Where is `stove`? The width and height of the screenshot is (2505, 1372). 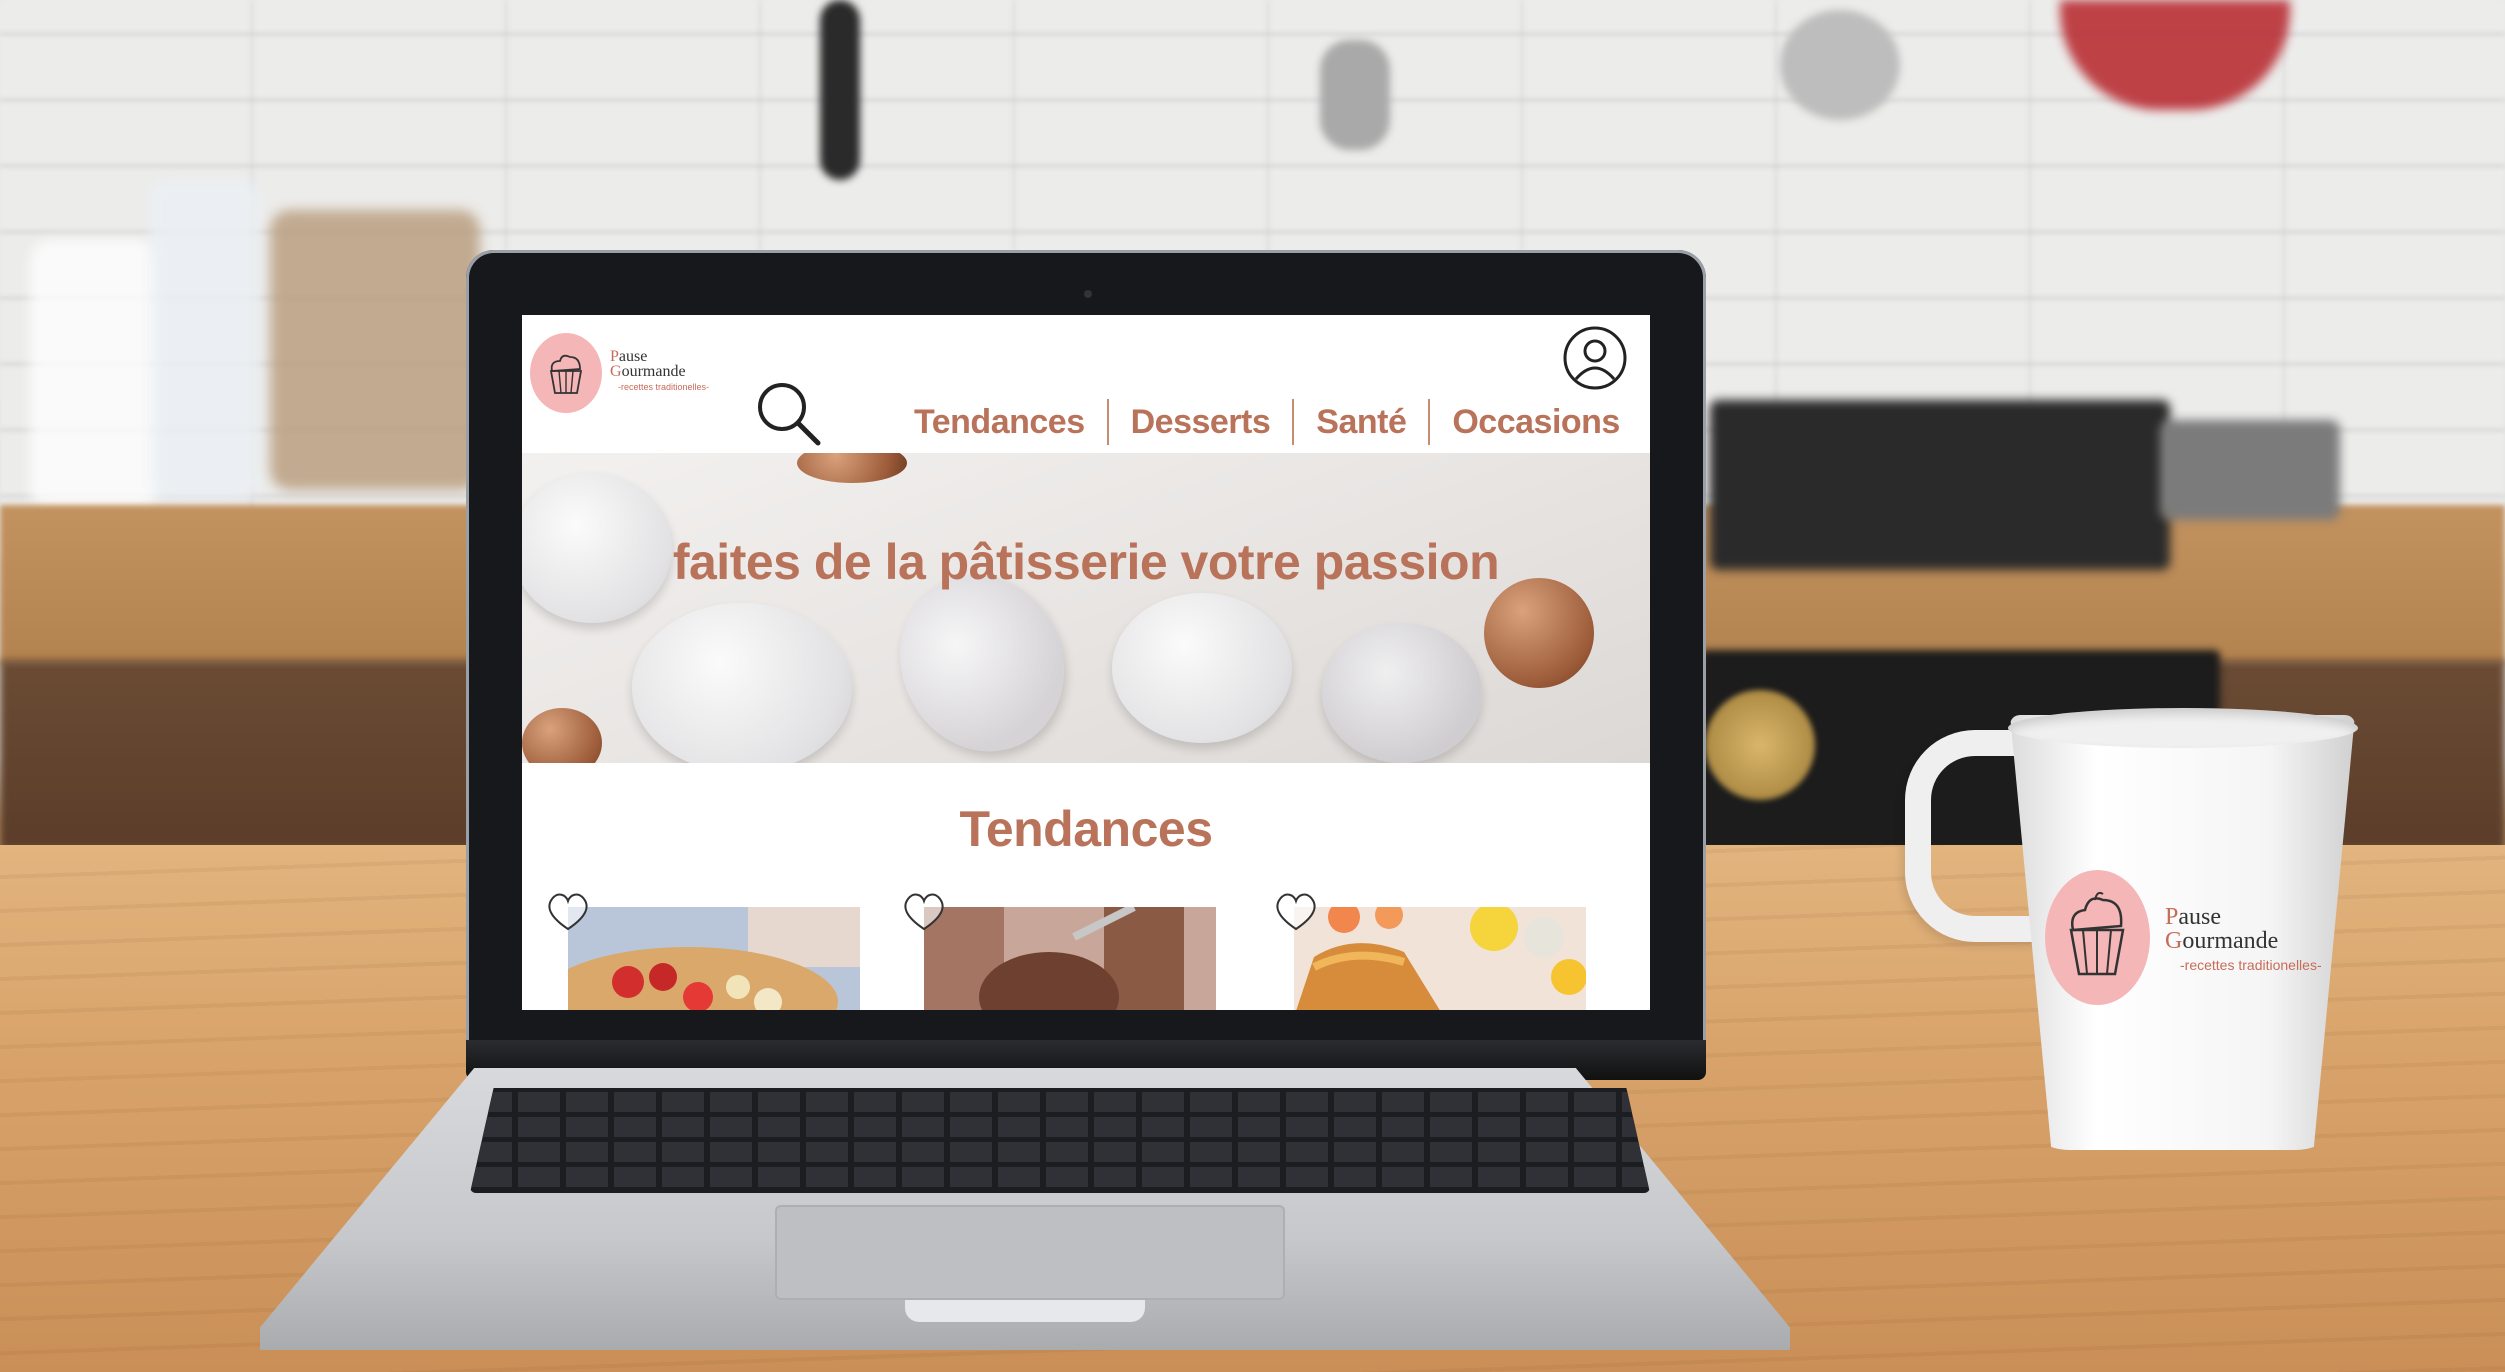 stove is located at coordinates (1940, 485).